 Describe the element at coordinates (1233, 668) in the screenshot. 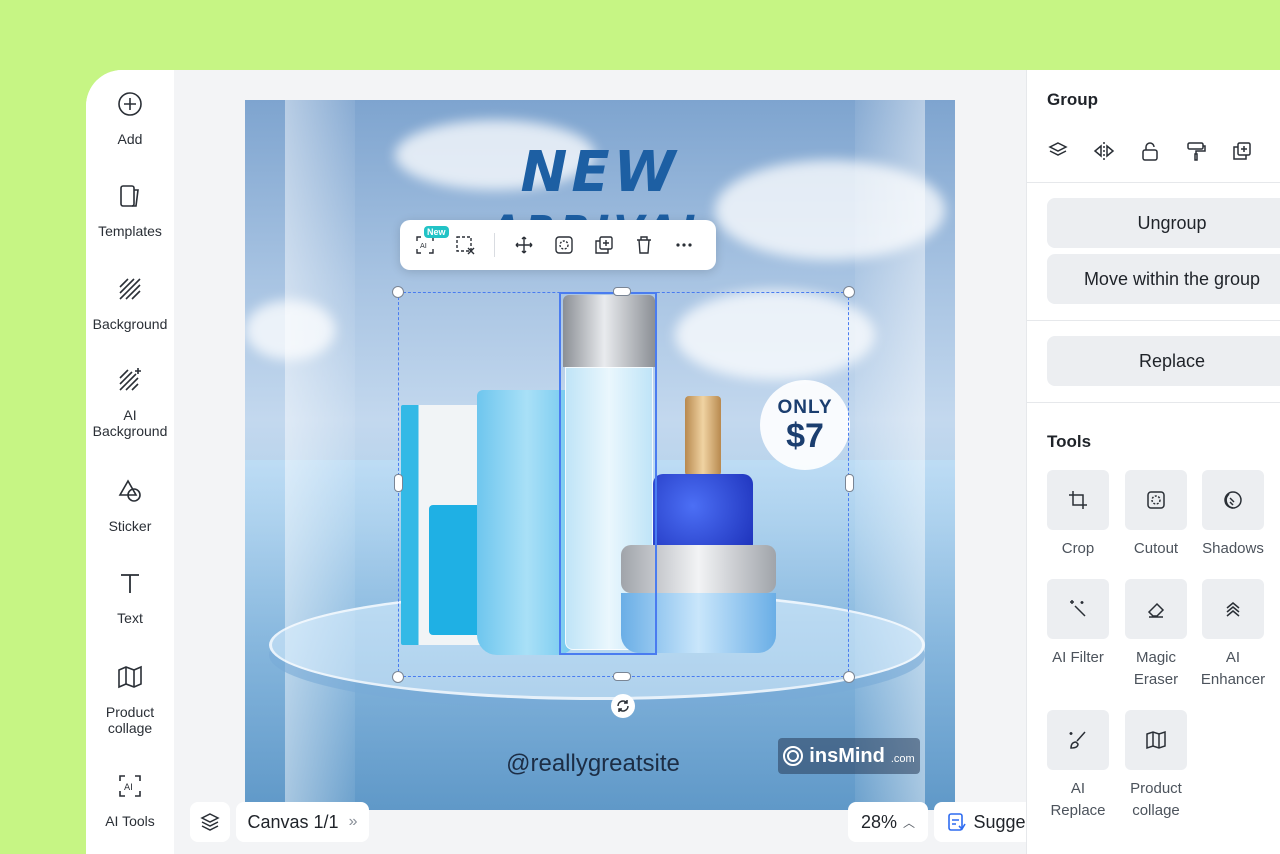

I see `tool-label: AI Enhancer` at that location.